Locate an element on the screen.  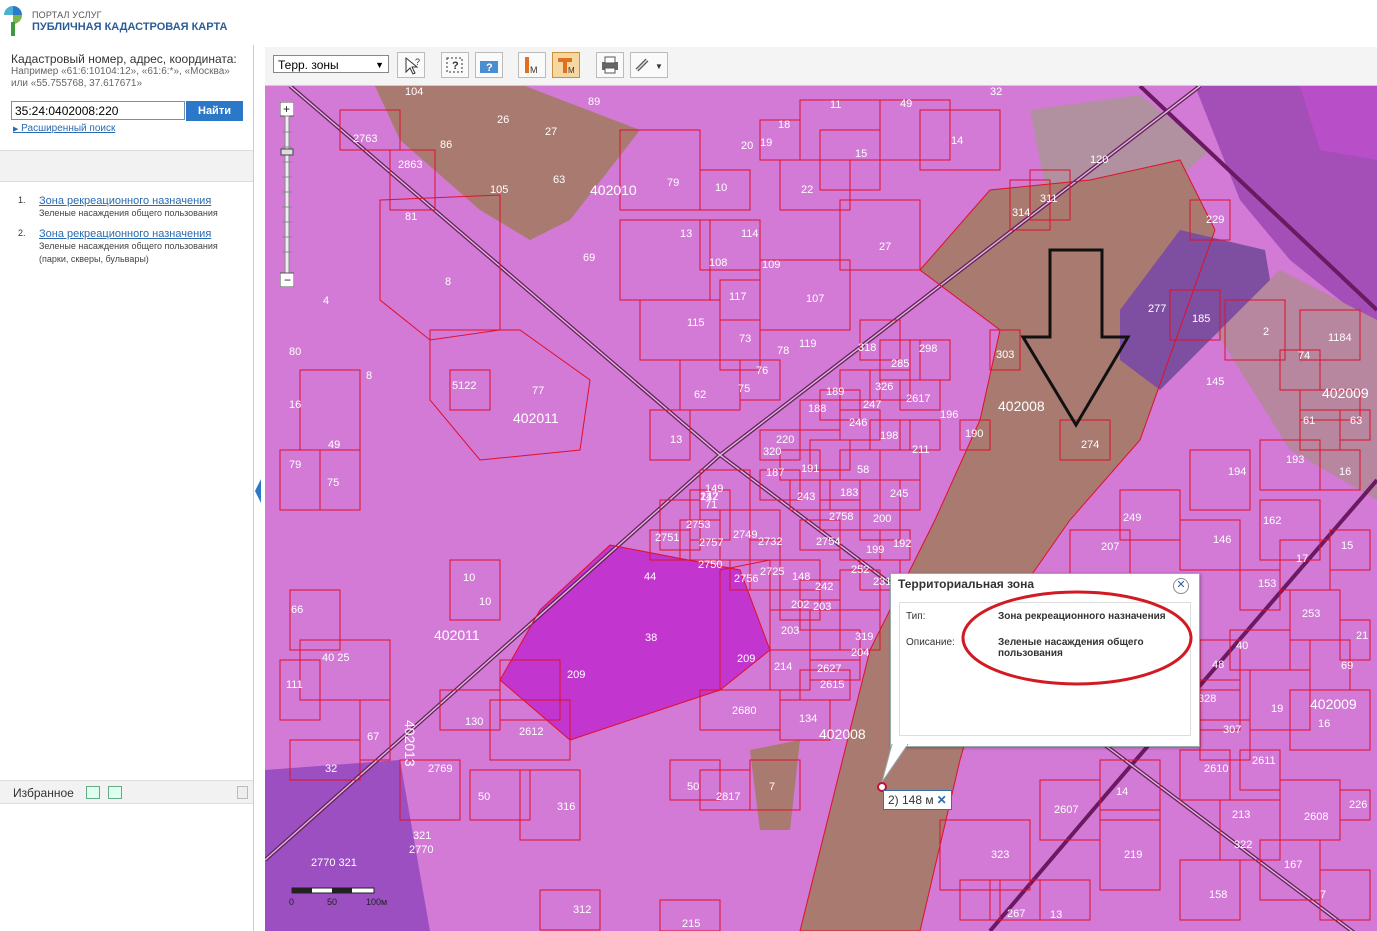
parcel-label: 1184 is located at coordinates (1340, 338).